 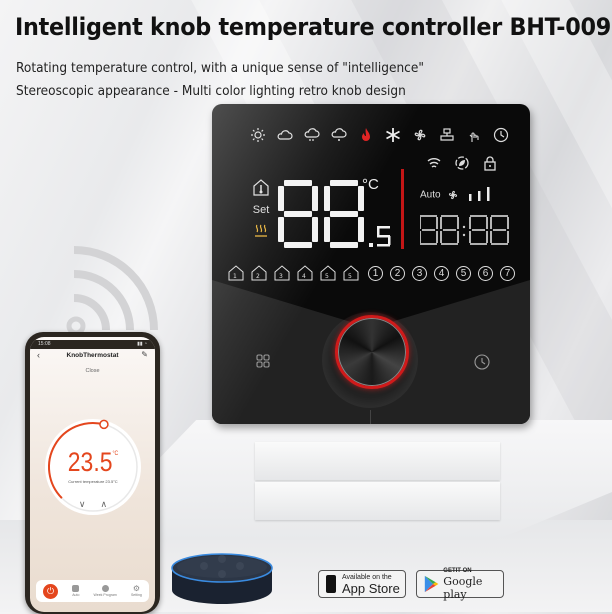 I want to click on drizzle-cloud-icon, so click(x=339, y=135).